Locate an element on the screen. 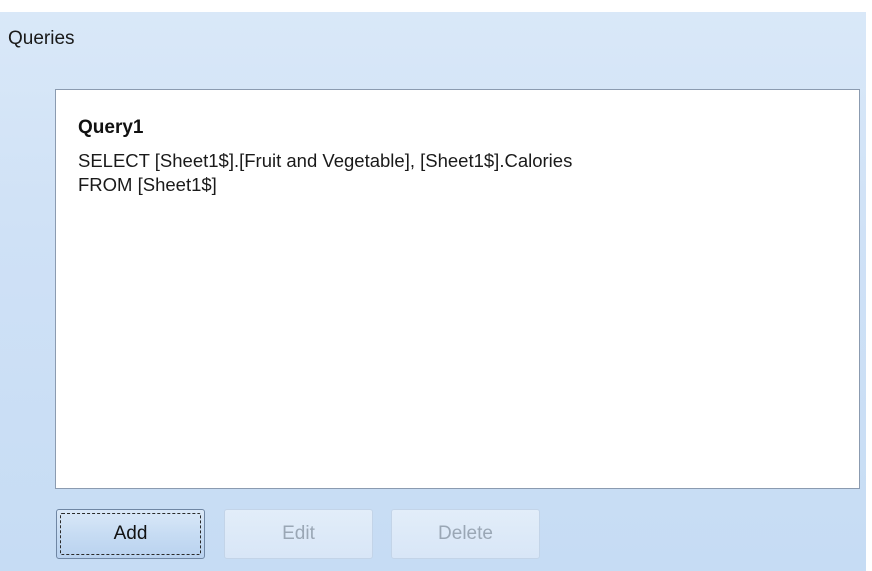 The image size is (872, 571). edit-button-label: Edit is located at coordinates (298, 533).